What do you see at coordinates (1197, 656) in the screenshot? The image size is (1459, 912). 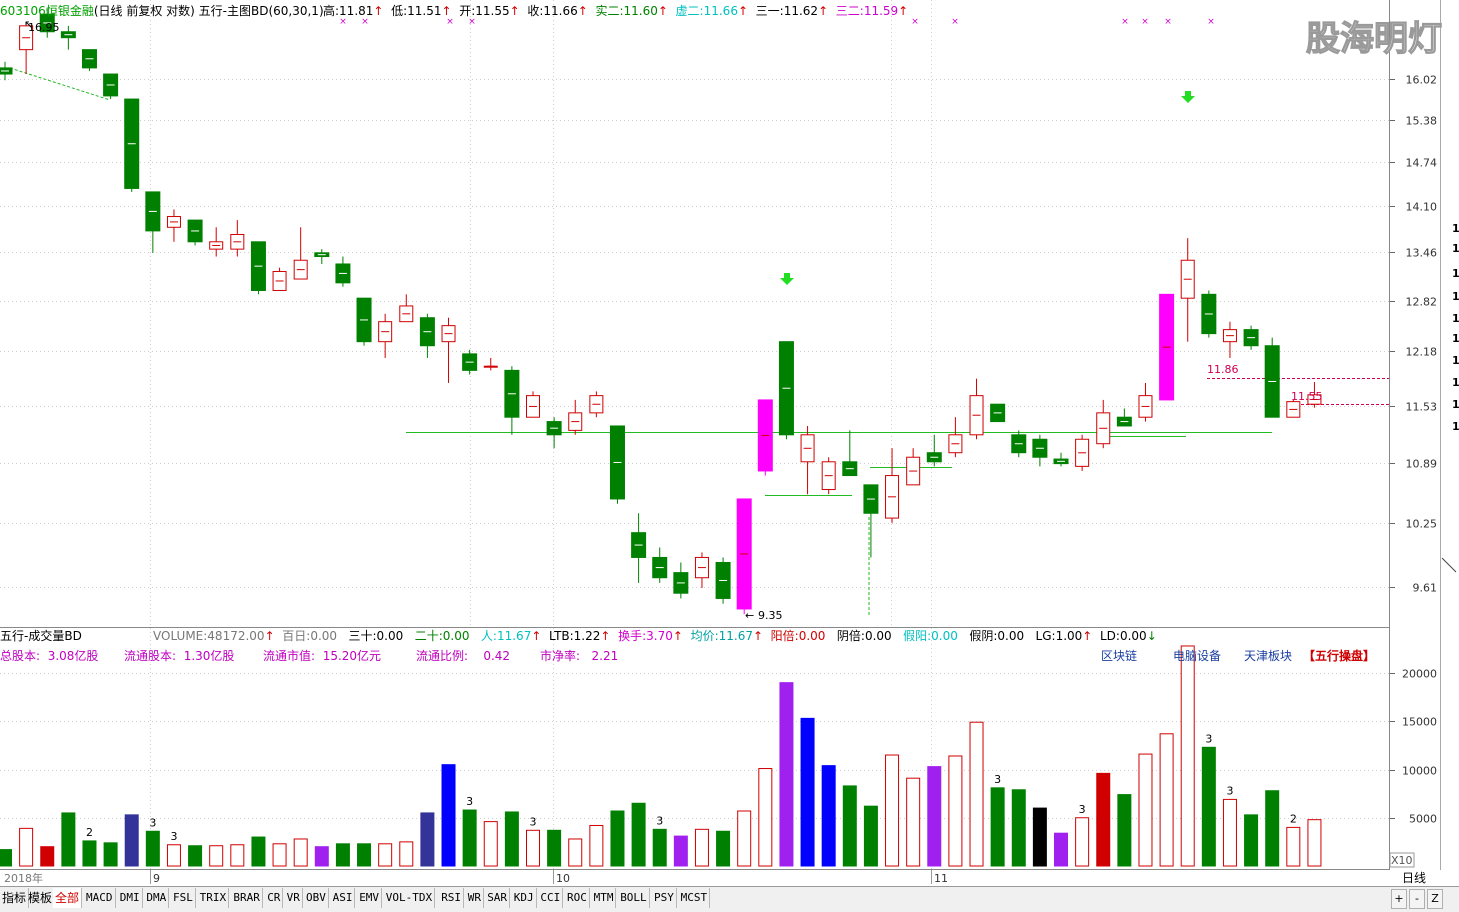 I see `concept-computer-equipment: 电脑设备` at bounding box center [1197, 656].